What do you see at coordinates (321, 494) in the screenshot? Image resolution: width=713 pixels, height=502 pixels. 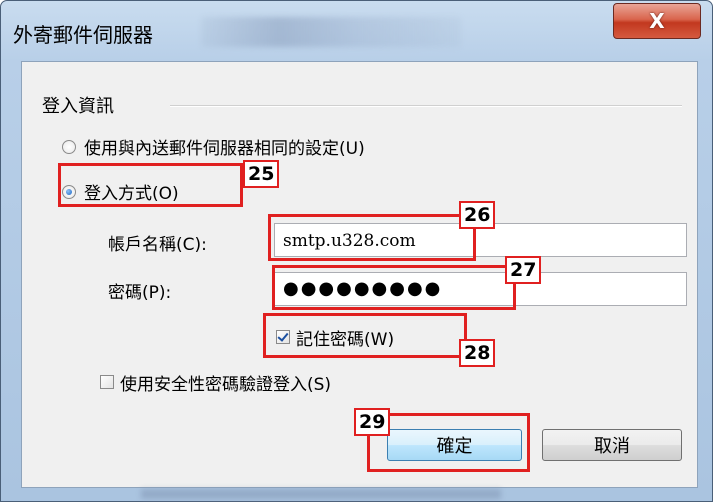 I see `blurred-bottom-area` at bounding box center [321, 494].